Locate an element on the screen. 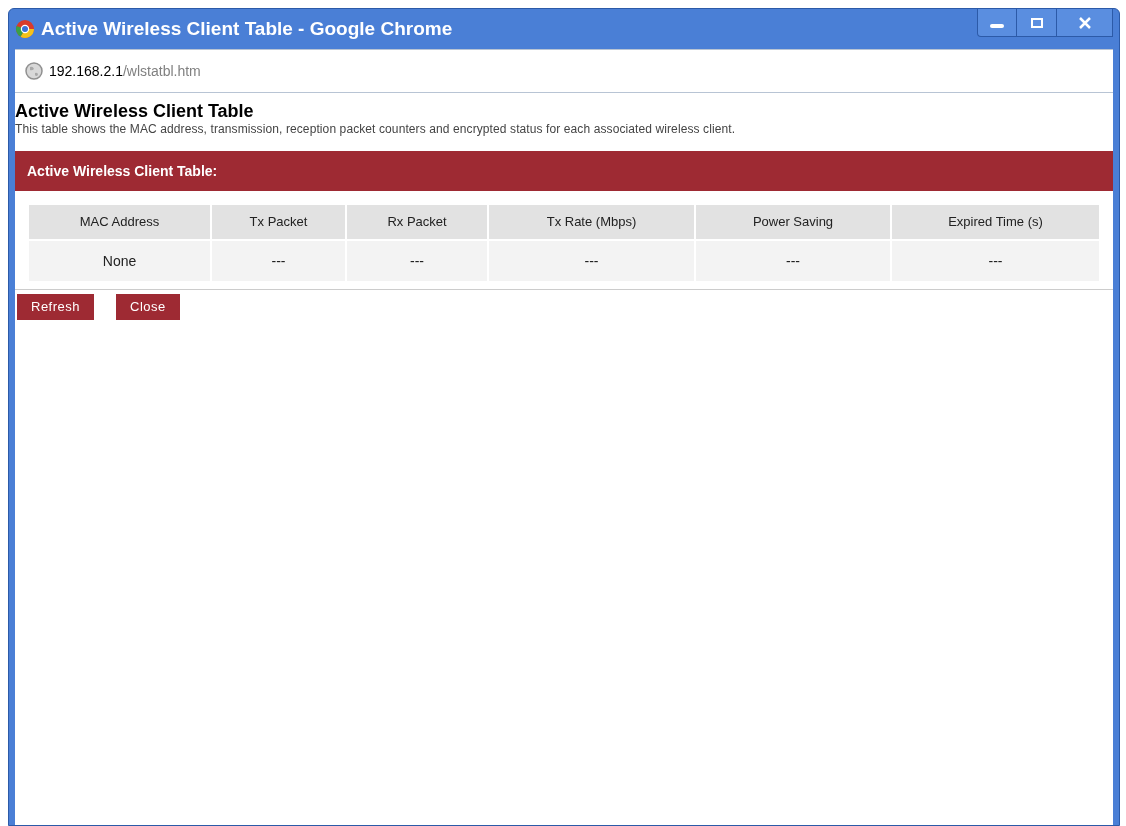 Image resolution: width=1126 pixels, height=826 pixels. browser-logo-icon is located at coordinates (25, 29).